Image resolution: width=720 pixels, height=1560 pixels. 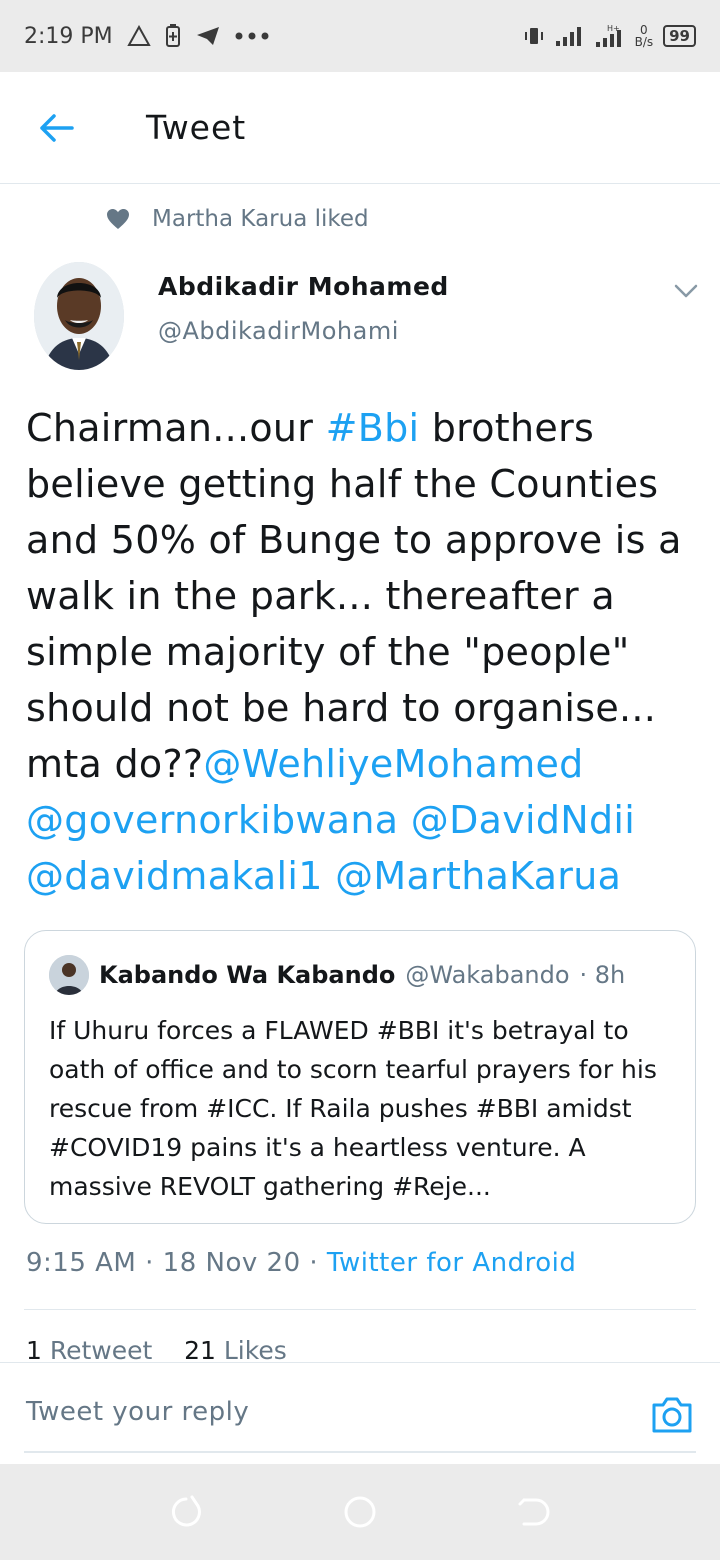 What do you see at coordinates (231, 1263) in the screenshot?
I see `tweet-date: 18 Nov 20` at bounding box center [231, 1263].